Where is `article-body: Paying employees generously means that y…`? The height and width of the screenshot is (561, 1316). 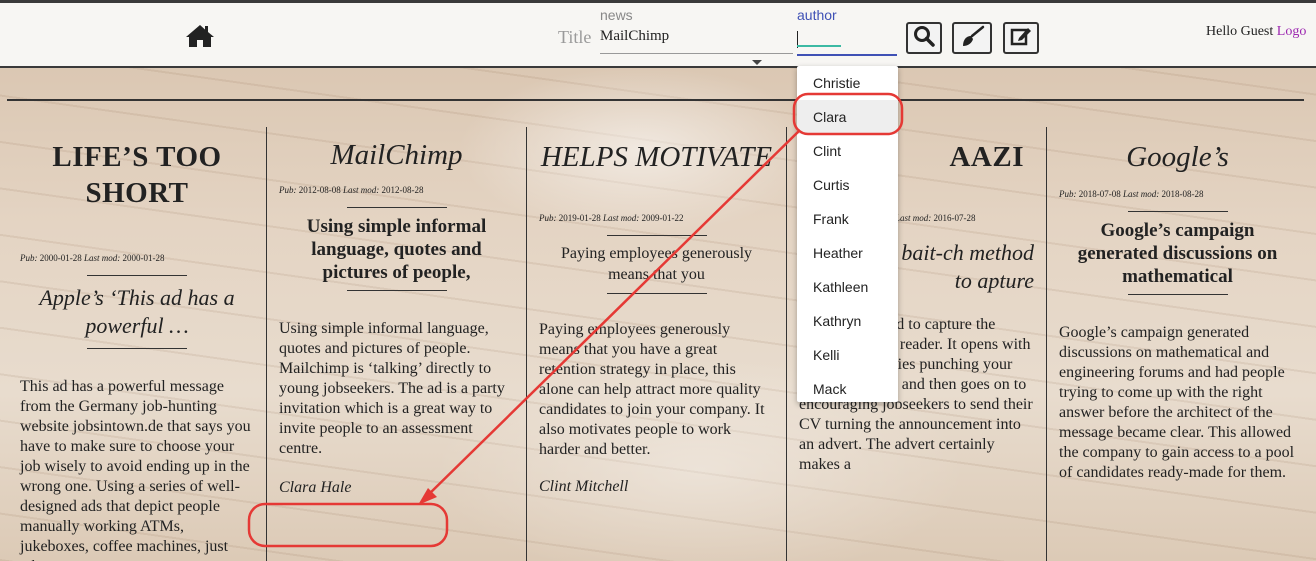
article-body: Paying employees generously means that y… is located at coordinates (652, 389).